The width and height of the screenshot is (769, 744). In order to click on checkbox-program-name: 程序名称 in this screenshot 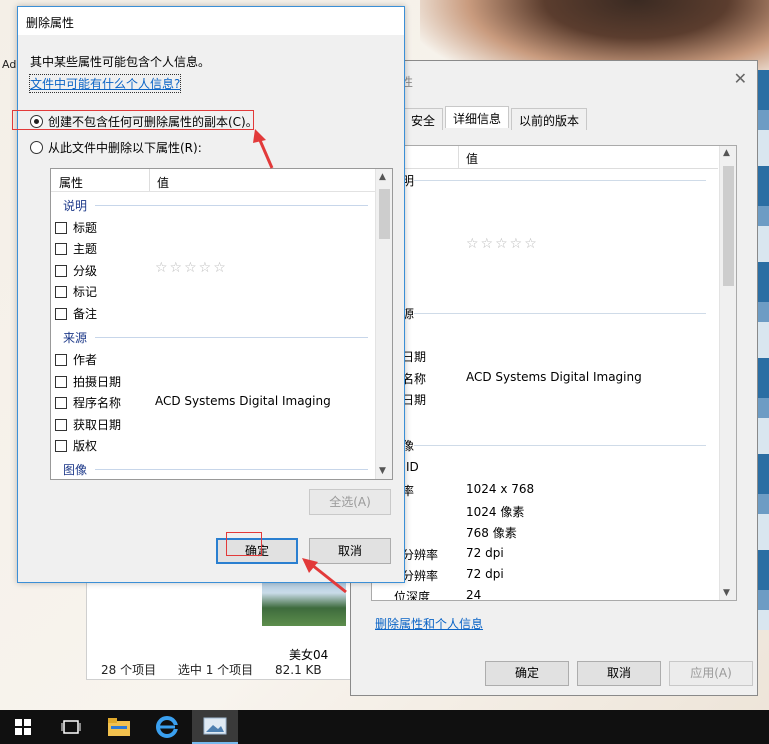, I will do `click(88, 402)`.